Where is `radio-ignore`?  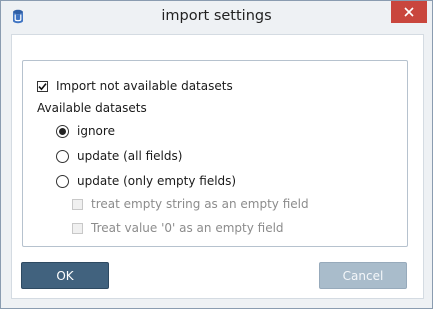 radio-ignore is located at coordinates (62, 131).